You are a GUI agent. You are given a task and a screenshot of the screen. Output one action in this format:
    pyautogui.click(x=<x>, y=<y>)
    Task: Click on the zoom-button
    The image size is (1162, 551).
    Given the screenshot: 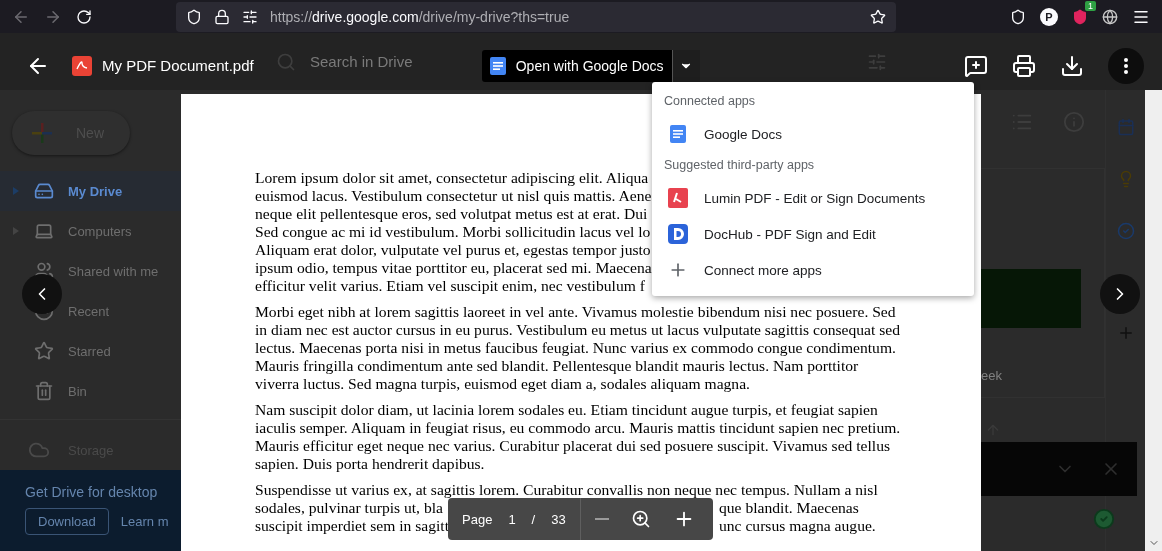 What is the action you would take?
    pyautogui.click(x=640, y=519)
    